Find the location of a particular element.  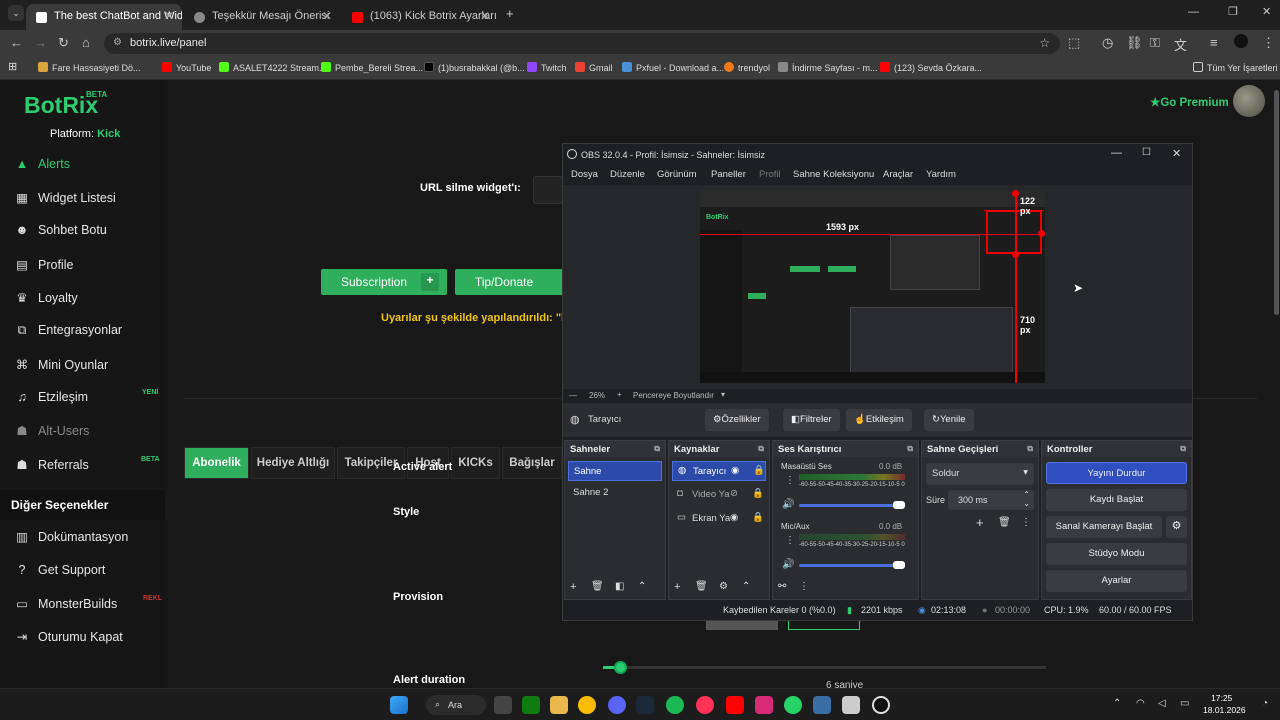

reload-icon: ↻ is located at coordinates (63, 43).